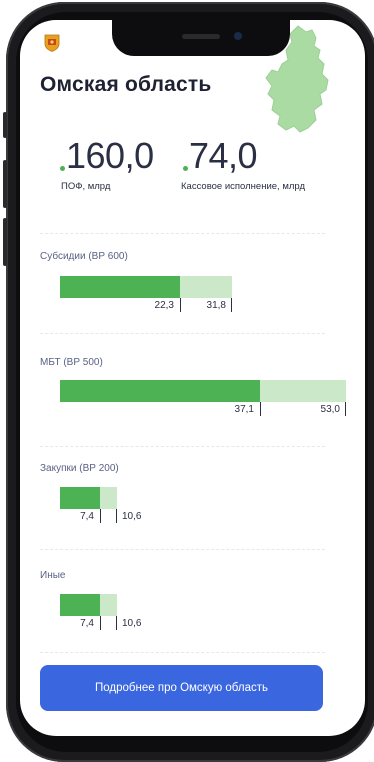 This screenshot has height=762, width=374. I want to click on kpi-pof-value: 160,0, so click(110, 155).